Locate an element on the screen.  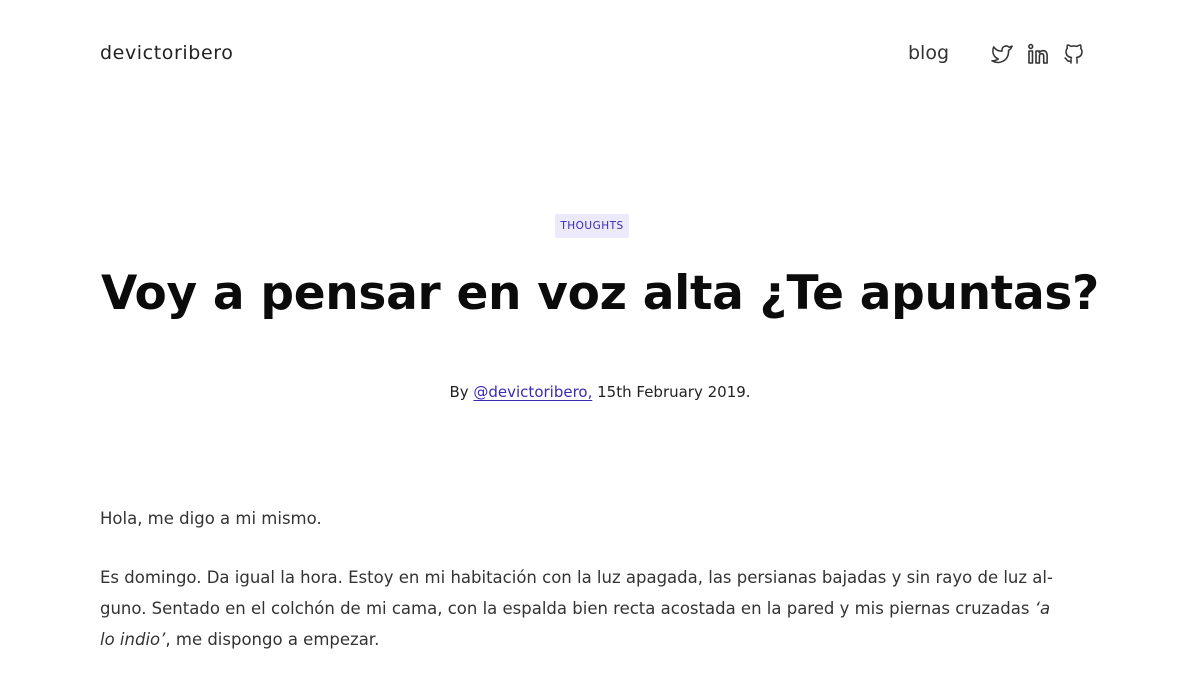
post-byline: By @devictoribero, 15th February 2019. is located at coordinates (600, 392).